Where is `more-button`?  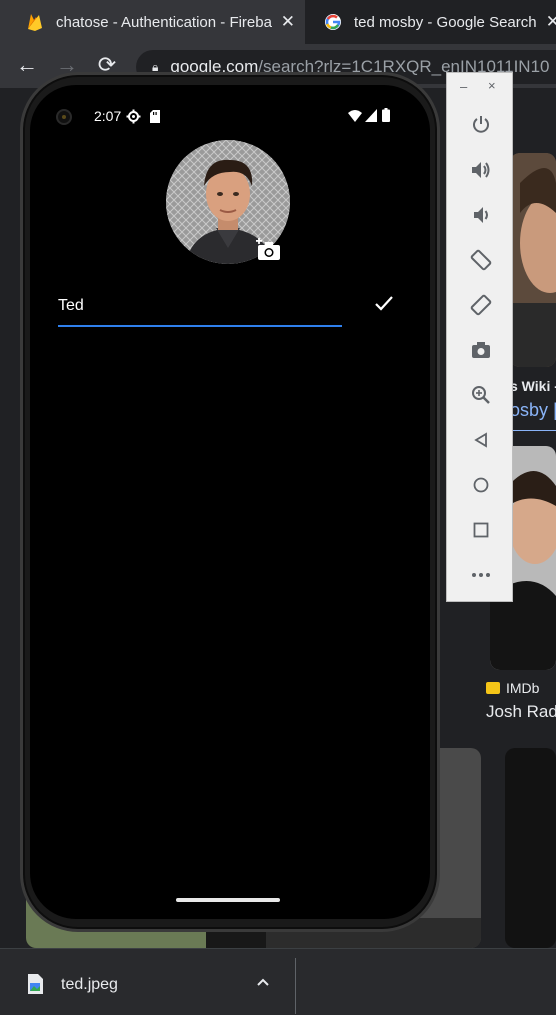 more-button is located at coordinates (480, 575).